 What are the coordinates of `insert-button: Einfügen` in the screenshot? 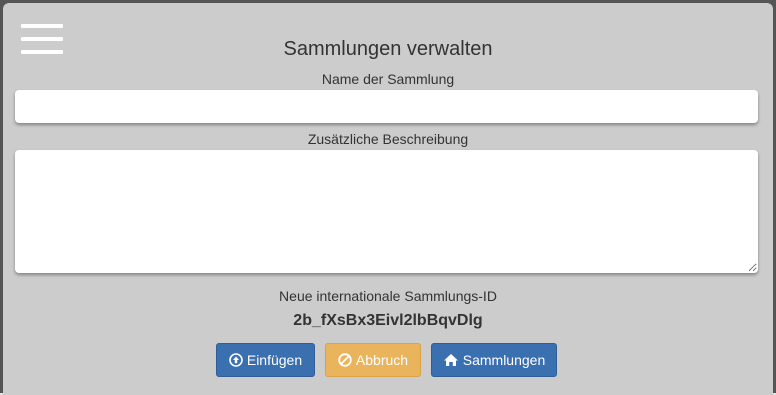 It's located at (265, 360).